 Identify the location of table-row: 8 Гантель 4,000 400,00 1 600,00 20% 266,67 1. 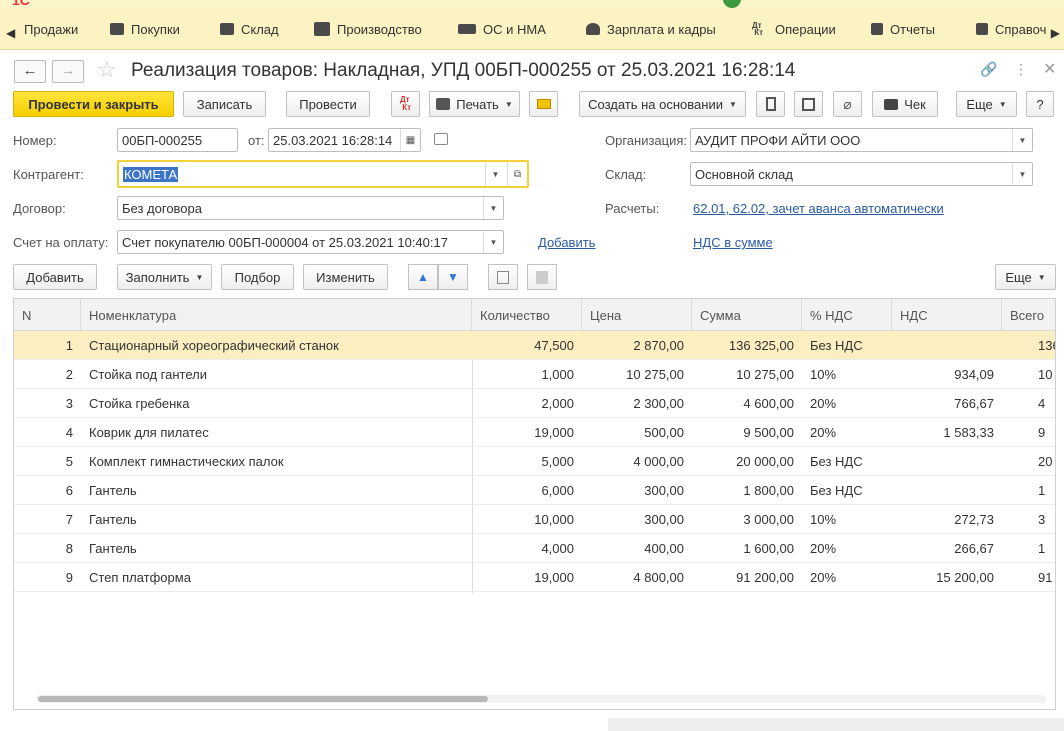
(534, 548).